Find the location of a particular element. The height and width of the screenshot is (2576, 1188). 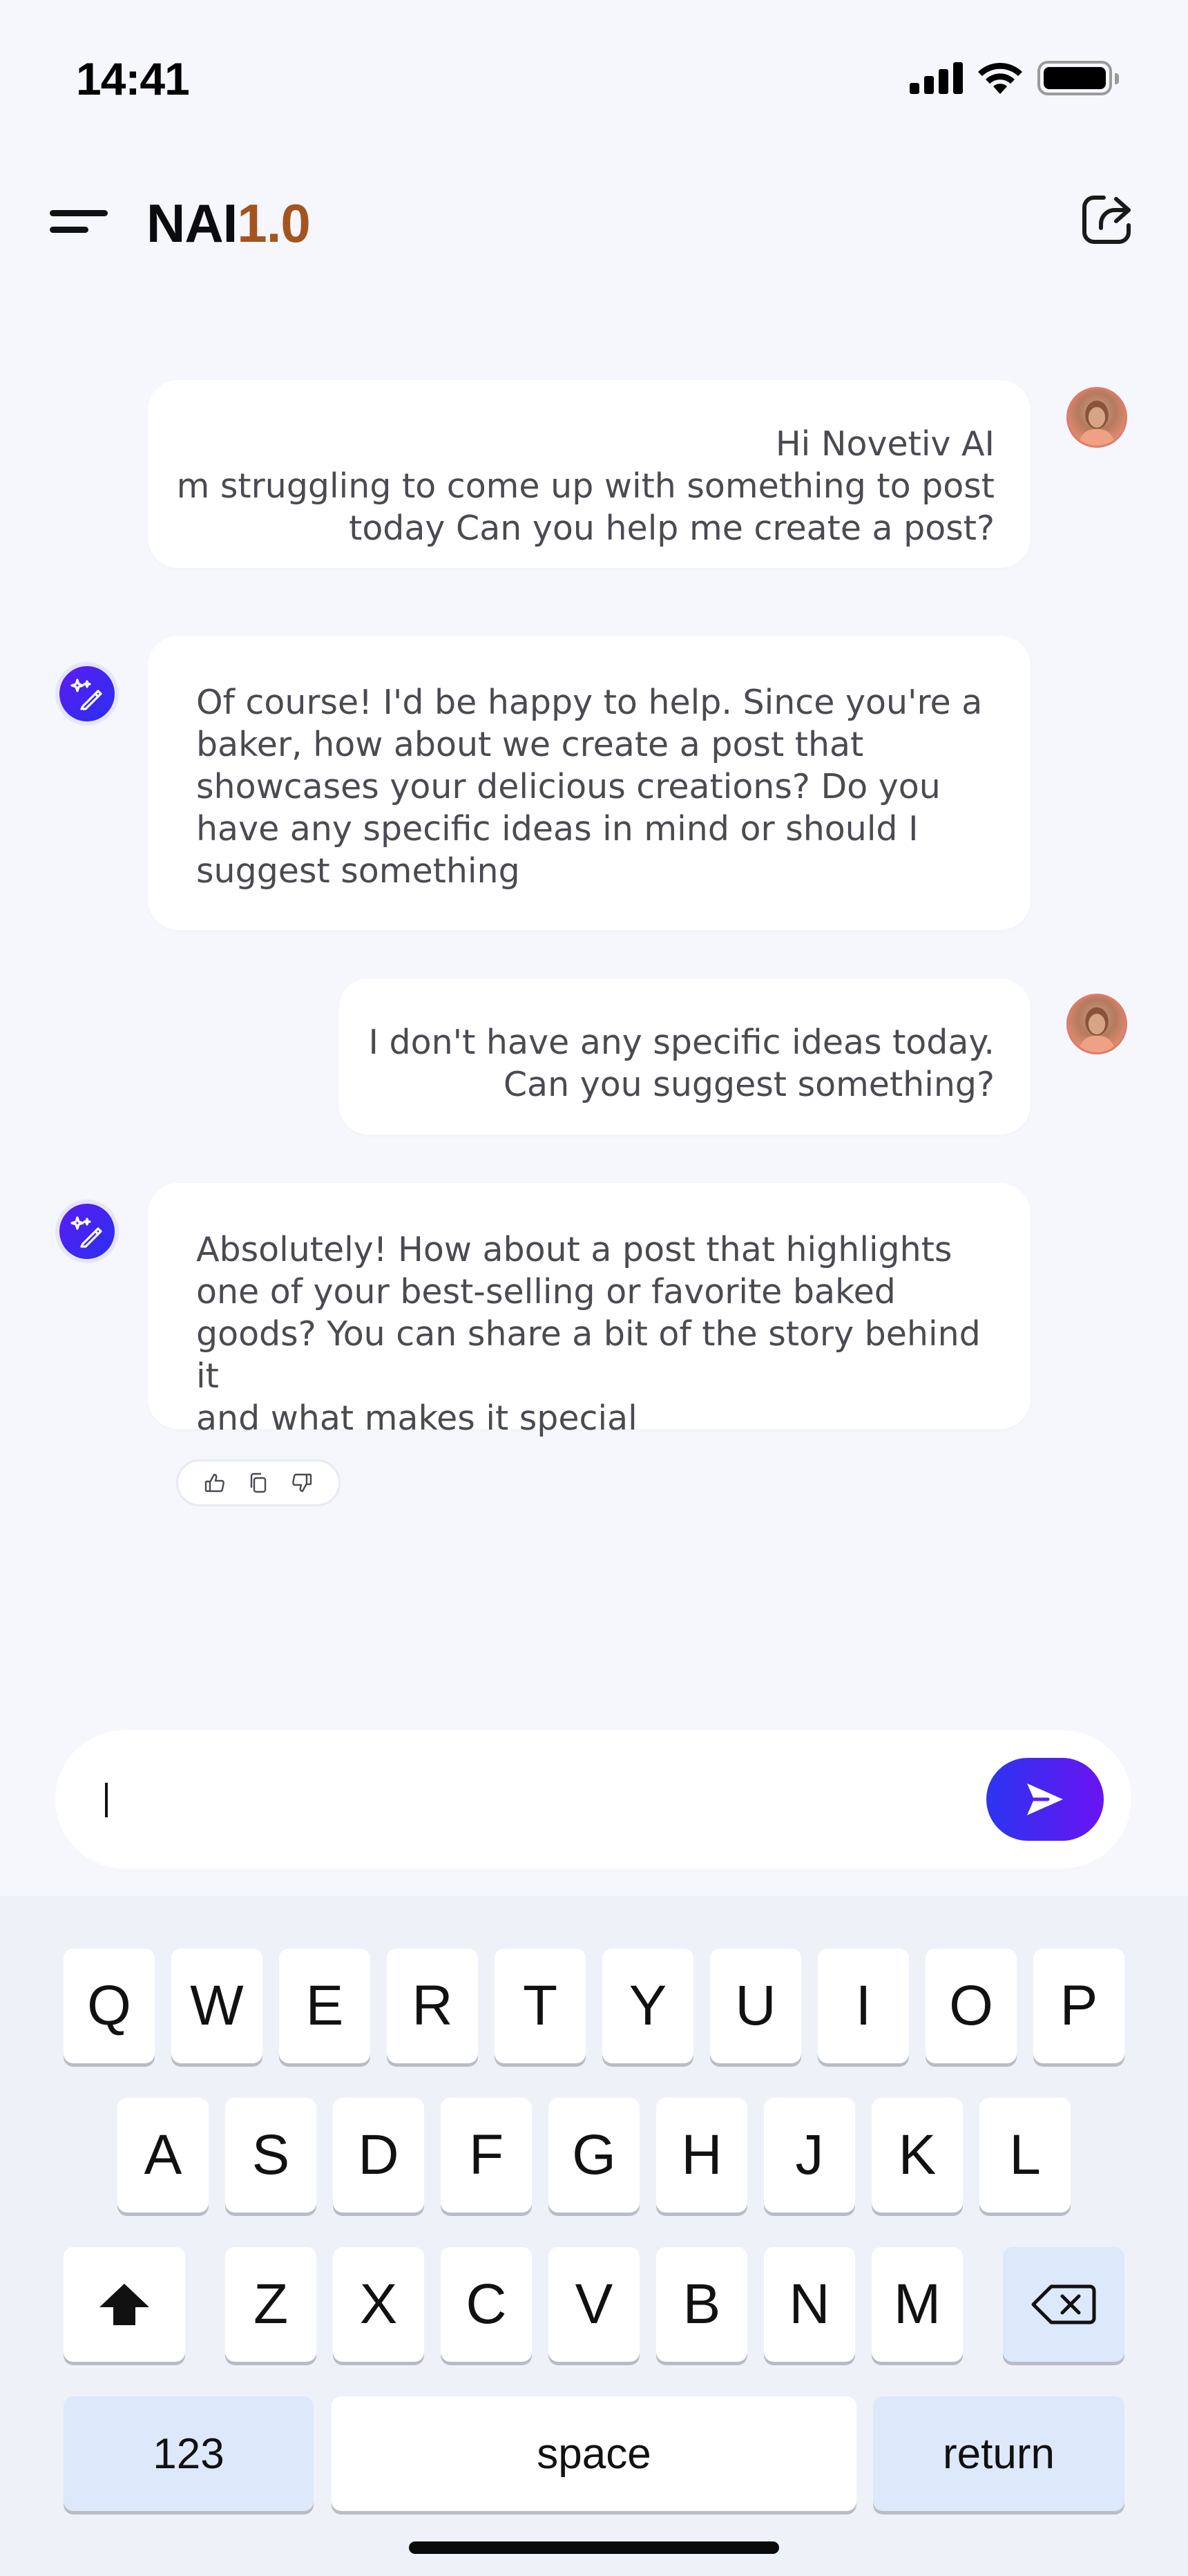

key-d: D is located at coordinates (378, 2155).